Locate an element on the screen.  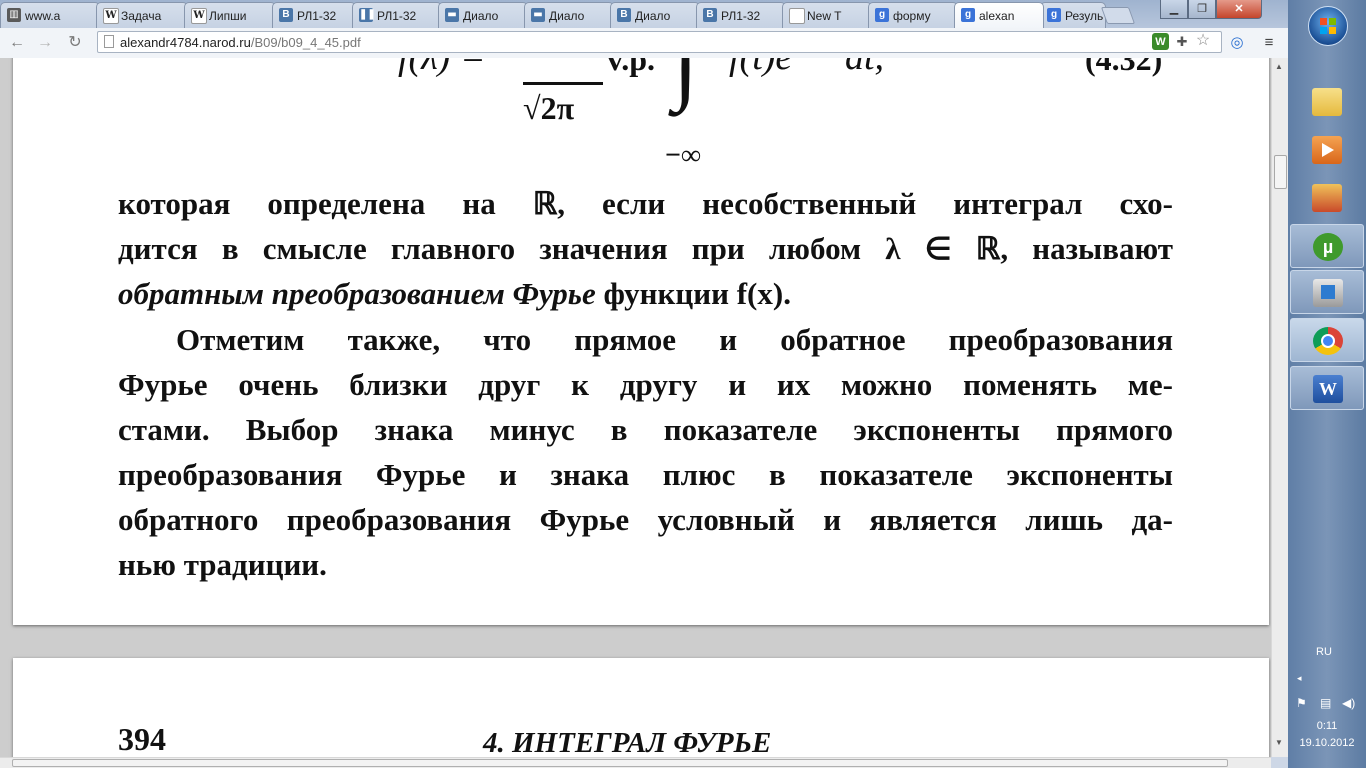
paint-icon is located at coordinates (1327, 198).